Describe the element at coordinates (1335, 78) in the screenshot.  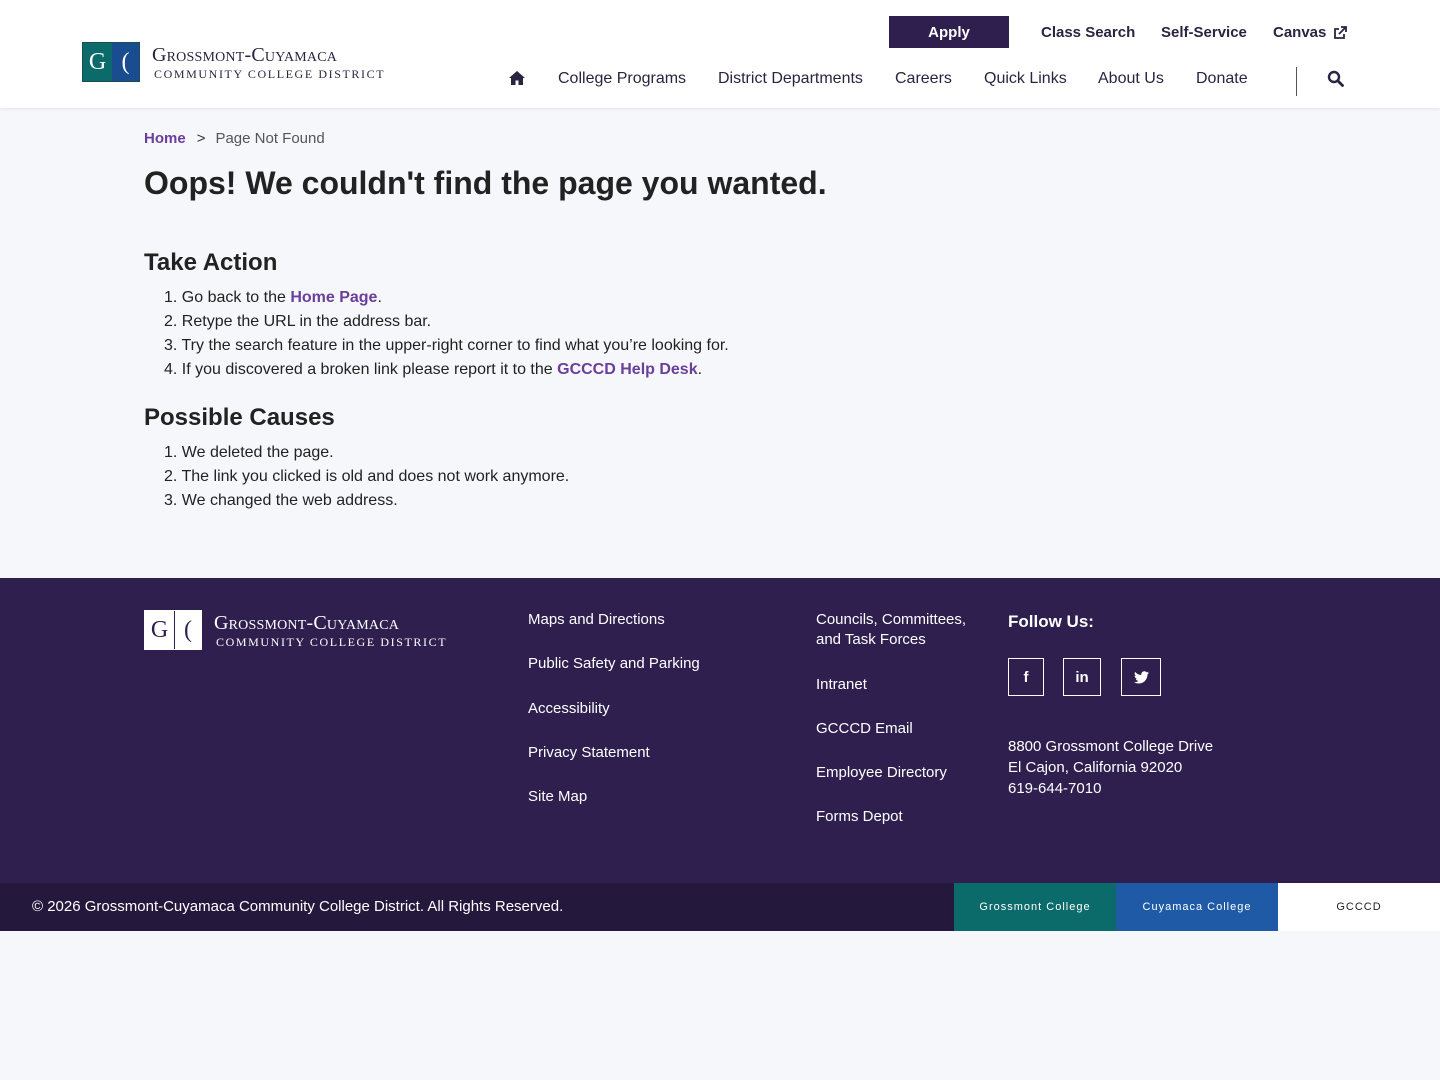
I see `search-icon` at that location.